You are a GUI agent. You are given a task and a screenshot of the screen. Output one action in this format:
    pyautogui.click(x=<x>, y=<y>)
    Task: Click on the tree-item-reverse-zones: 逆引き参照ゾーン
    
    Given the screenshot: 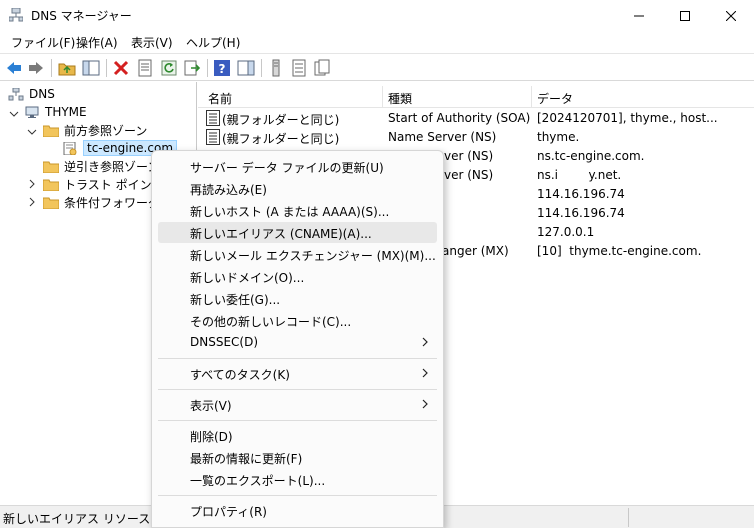 What is the action you would take?
    pyautogui.click(x=101, y=166)
    